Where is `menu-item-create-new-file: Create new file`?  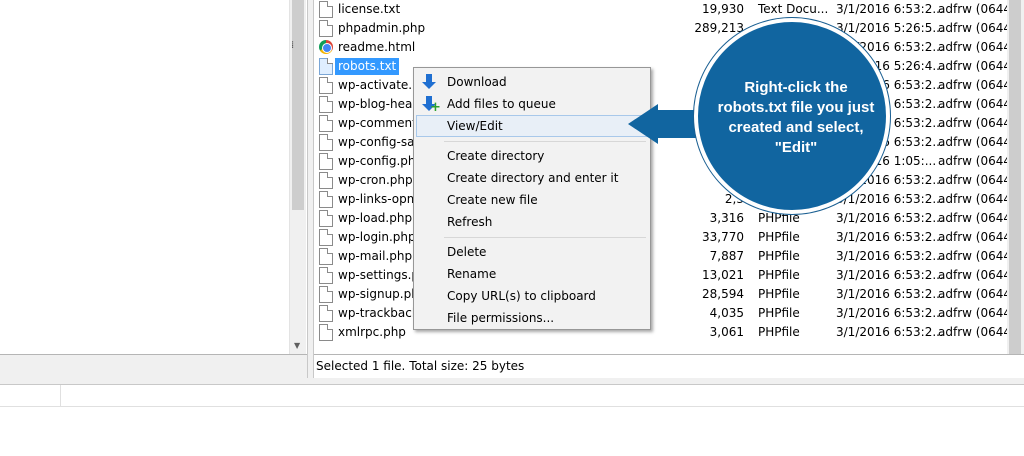
menu-item-create-new-file: Create new file is located at coordinates (532, 200).